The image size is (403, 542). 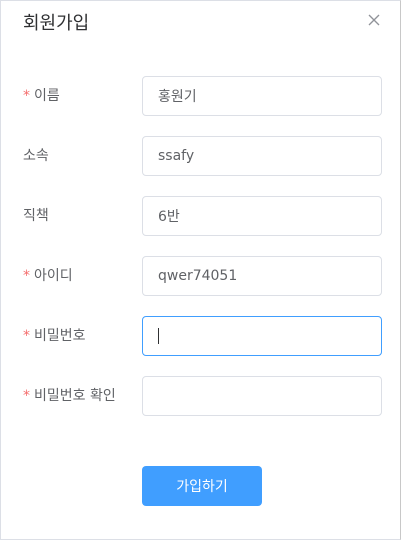 I want to click on close-icon, so click(x=374, y=20).